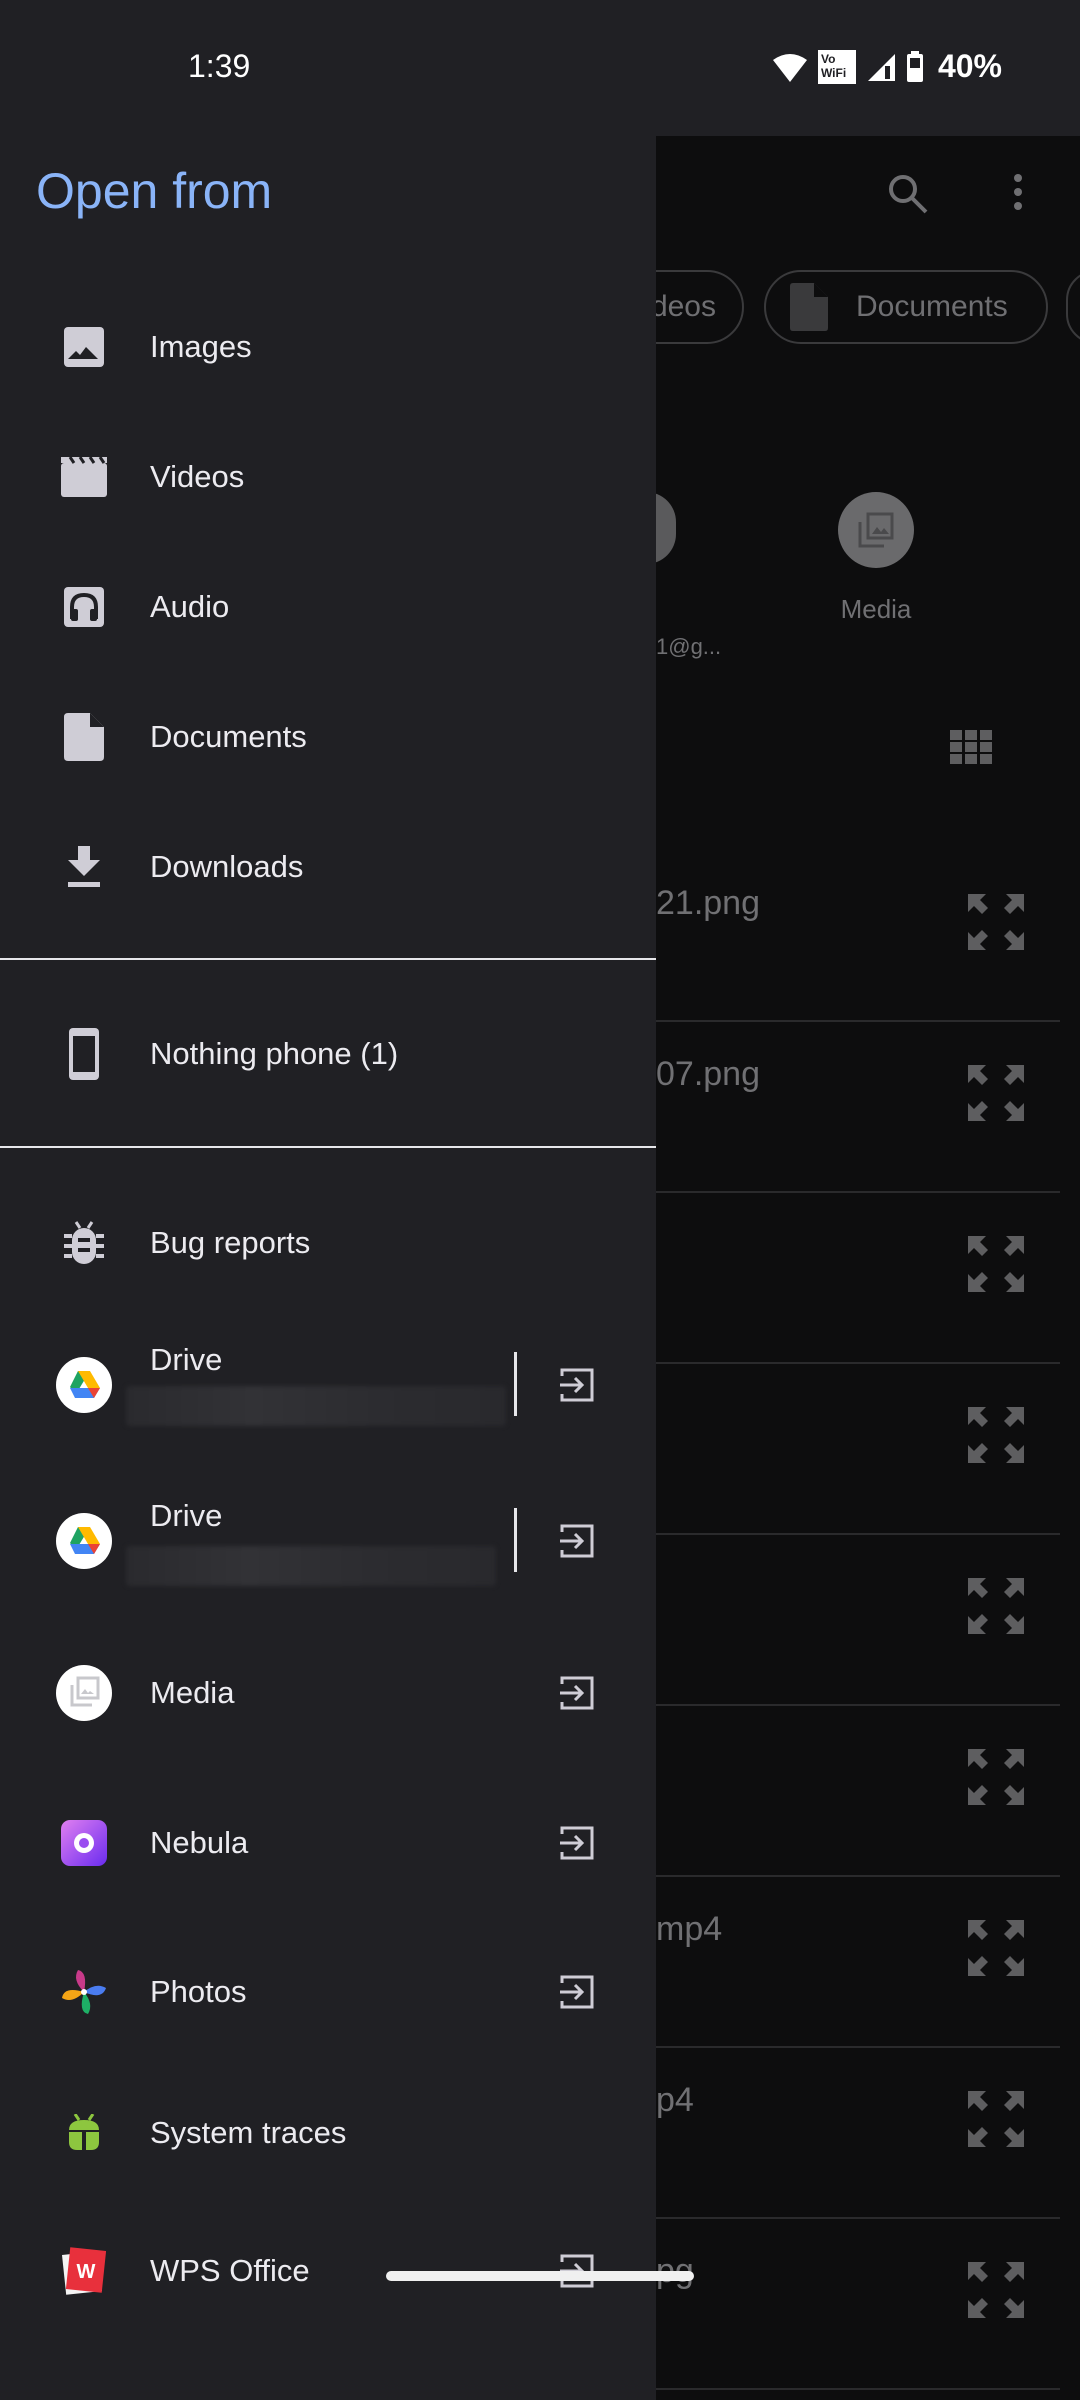  I want to click on drawer-item-label: System traces, so click(248, 2132).